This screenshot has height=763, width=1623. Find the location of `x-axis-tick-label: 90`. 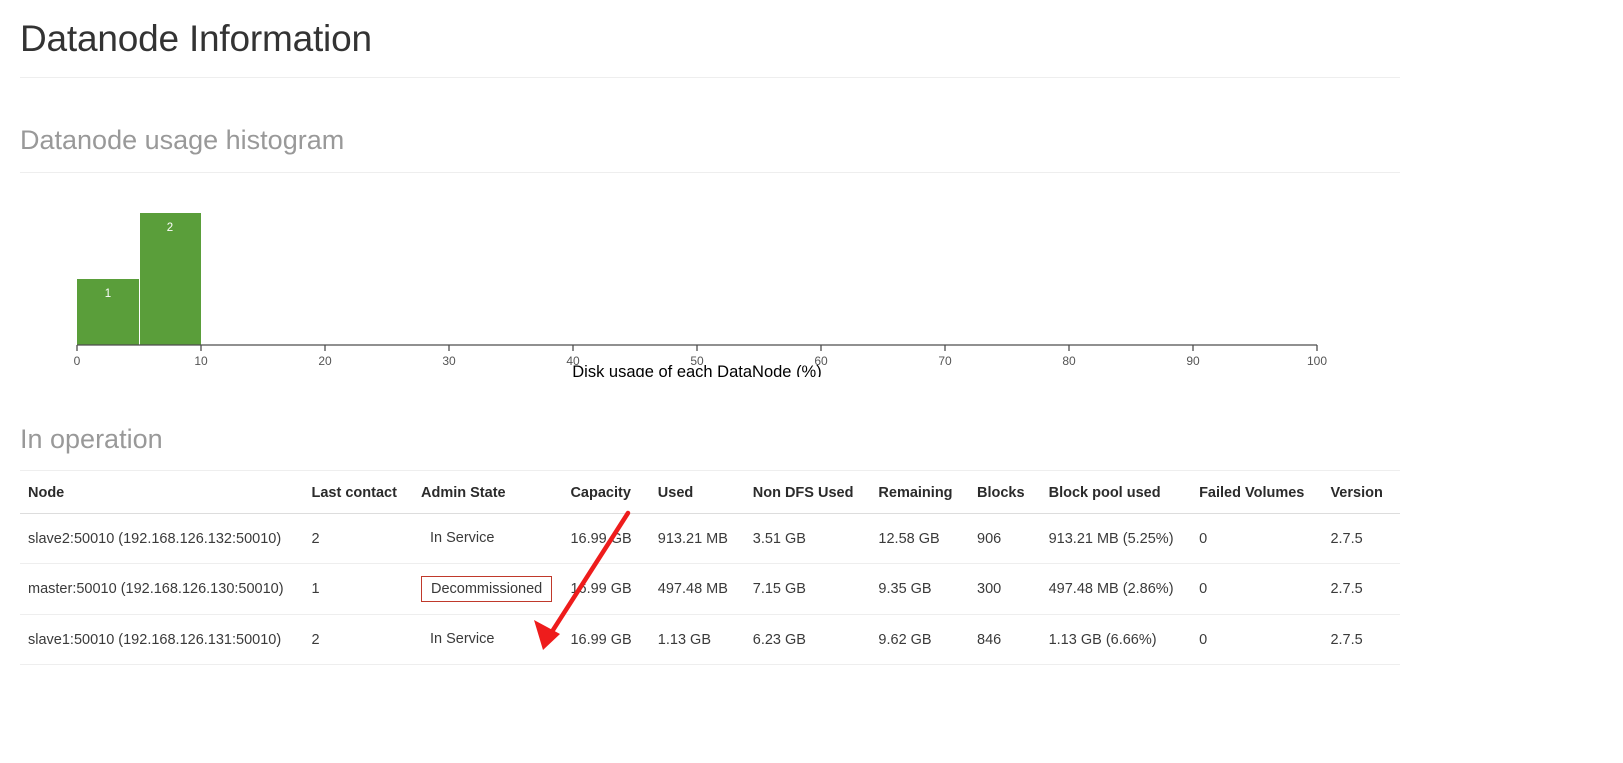

x-axis-tick-label: 90 is located at coordinates (1193, 361).